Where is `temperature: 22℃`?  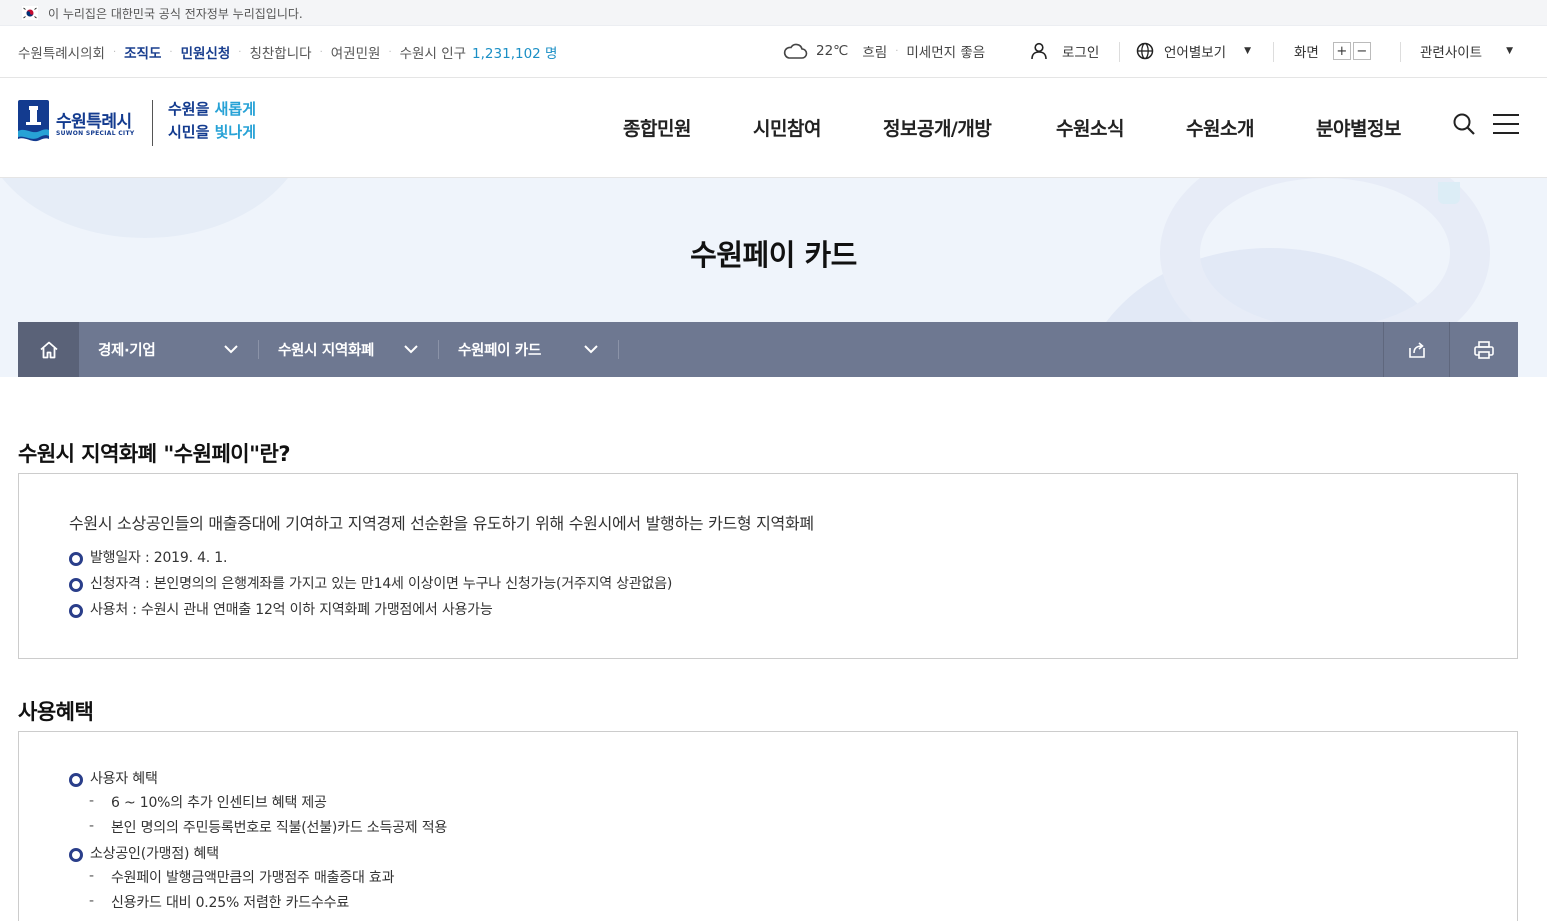 temperature: 22℃ is located at coordinates (832, 51).